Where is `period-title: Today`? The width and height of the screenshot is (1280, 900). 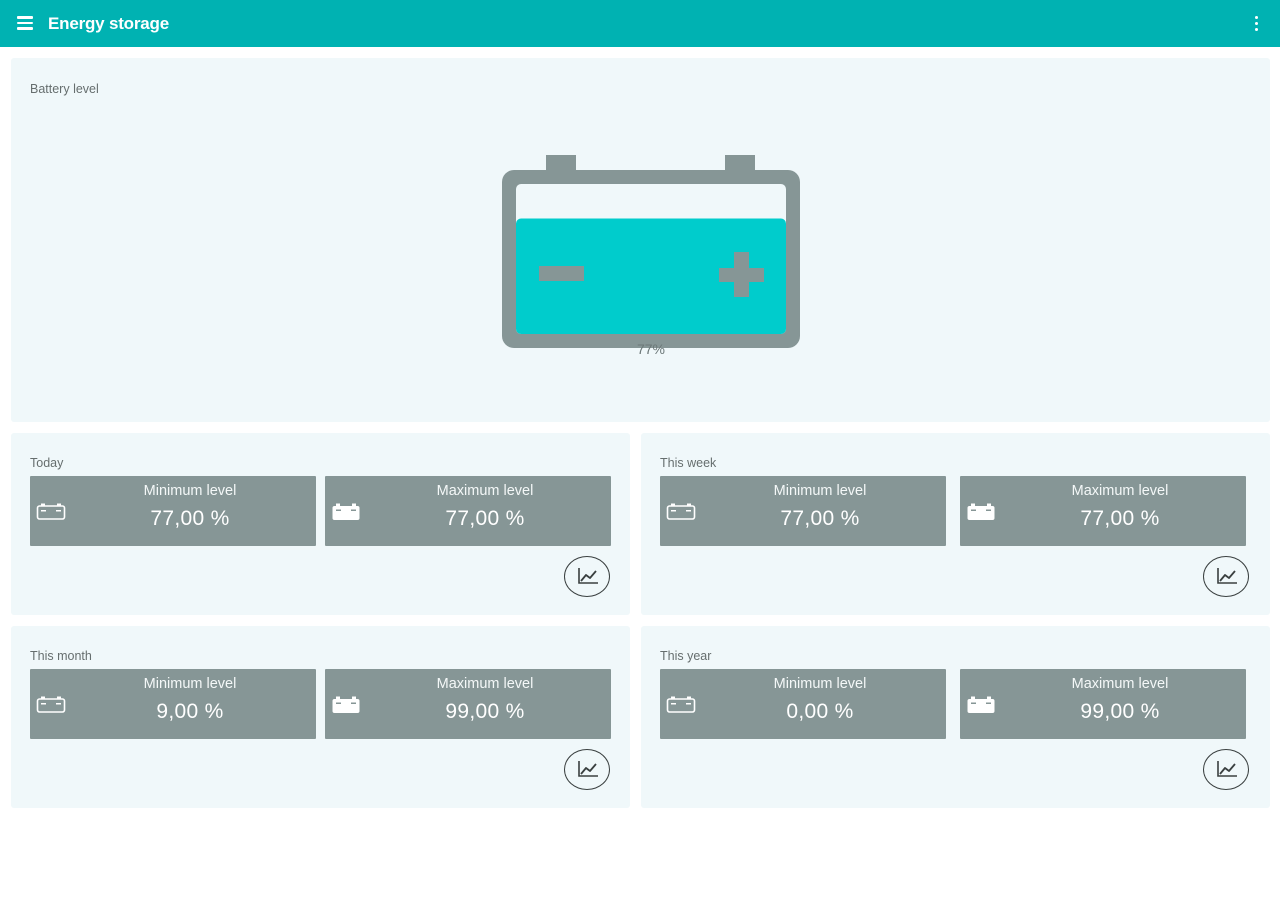
period-title: Today is located at coordinates (47, 463).